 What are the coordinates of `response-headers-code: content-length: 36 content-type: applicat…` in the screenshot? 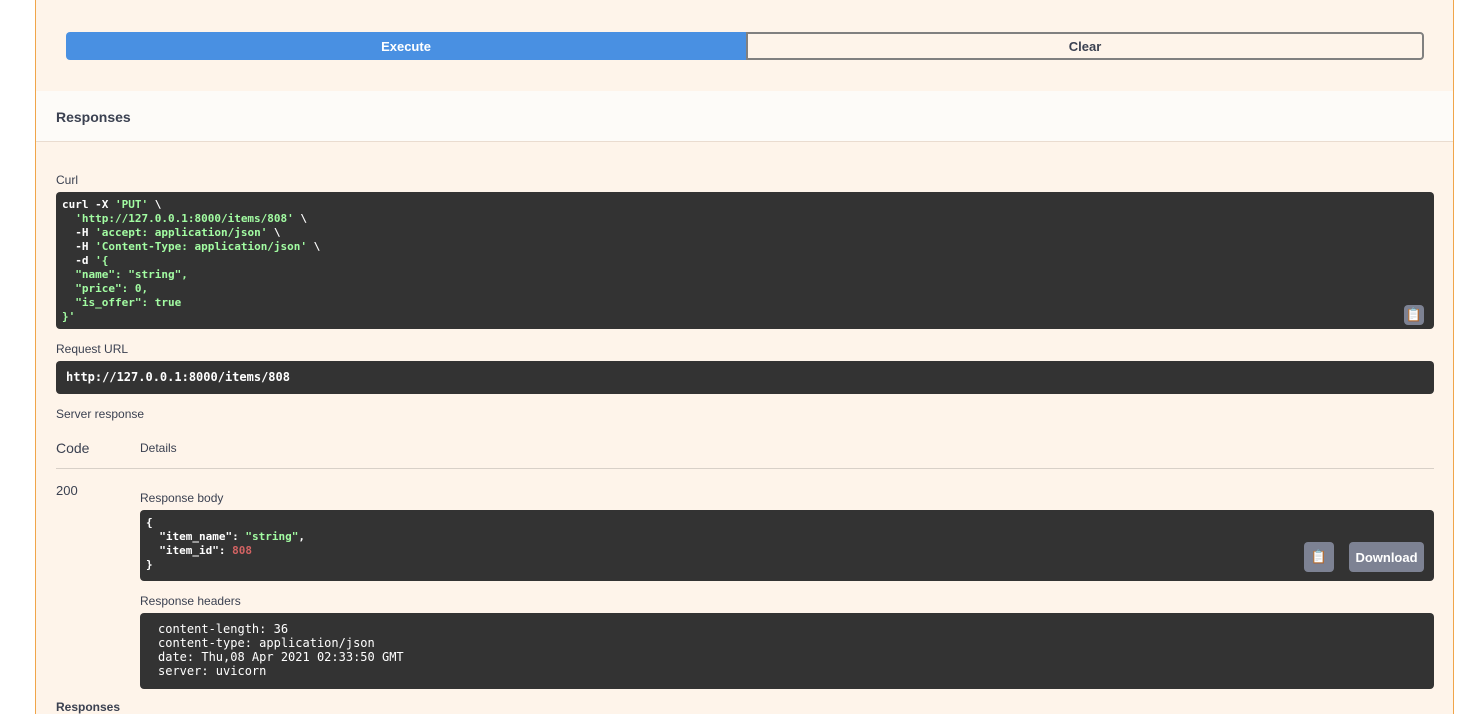 It's located at (787, 651).